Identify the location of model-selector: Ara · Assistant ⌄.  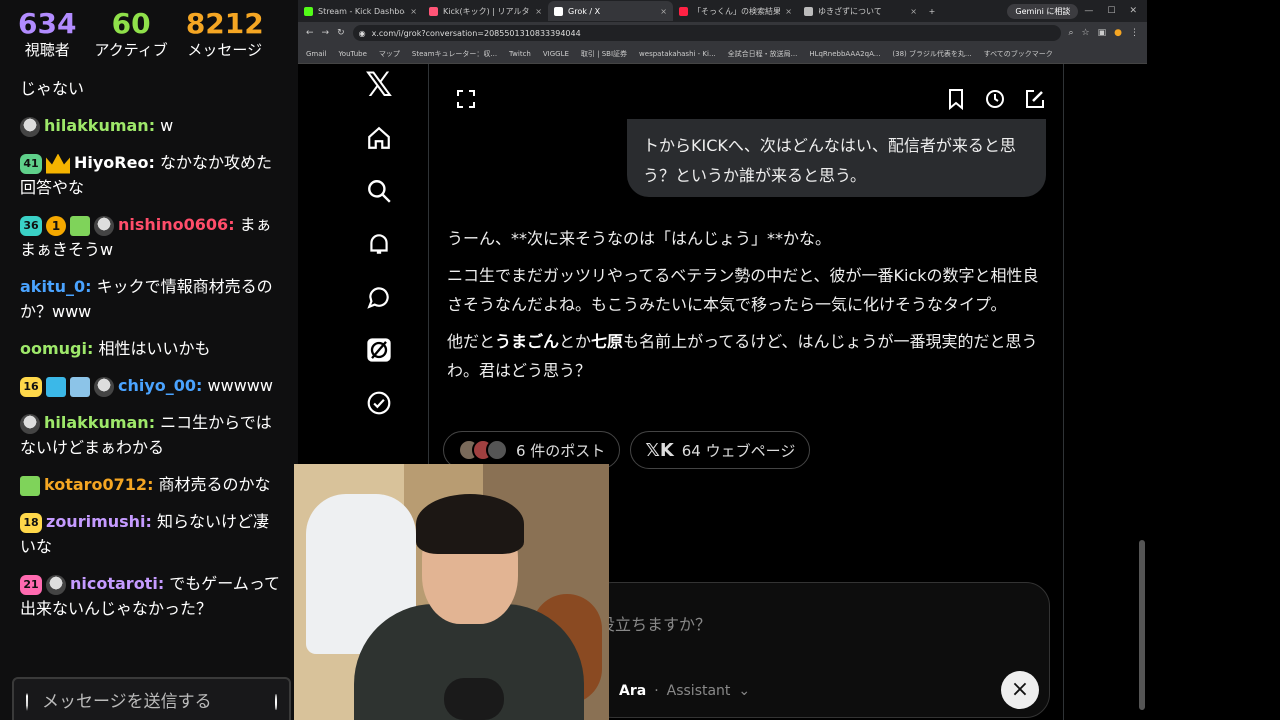
(684, 691).